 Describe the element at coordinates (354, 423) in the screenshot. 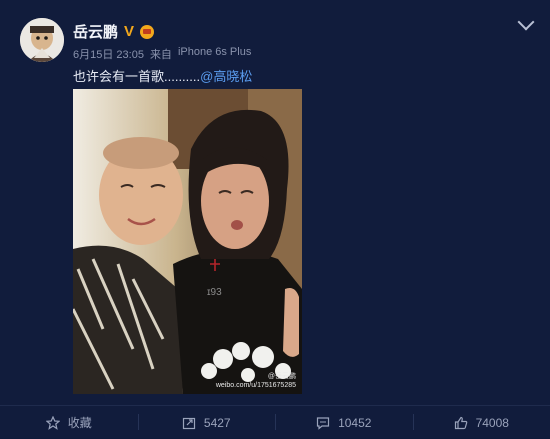

I see `comment-count: 10452` at that location.